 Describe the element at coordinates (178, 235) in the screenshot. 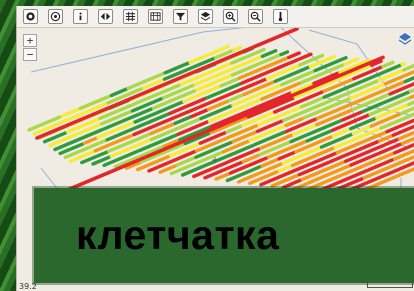

I see `caption-text: клетчатка` at that location.